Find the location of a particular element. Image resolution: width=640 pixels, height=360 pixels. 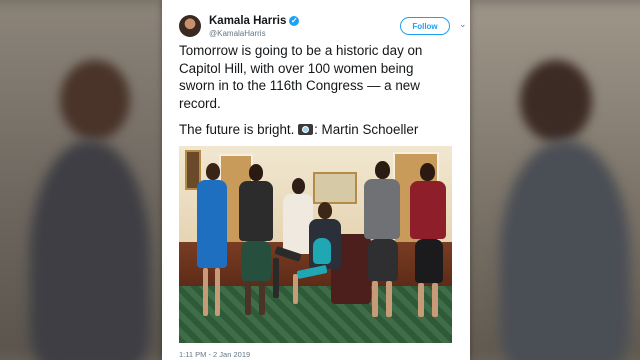

chevron-down-icon: ⌄ is located at coordinates (463, 24).